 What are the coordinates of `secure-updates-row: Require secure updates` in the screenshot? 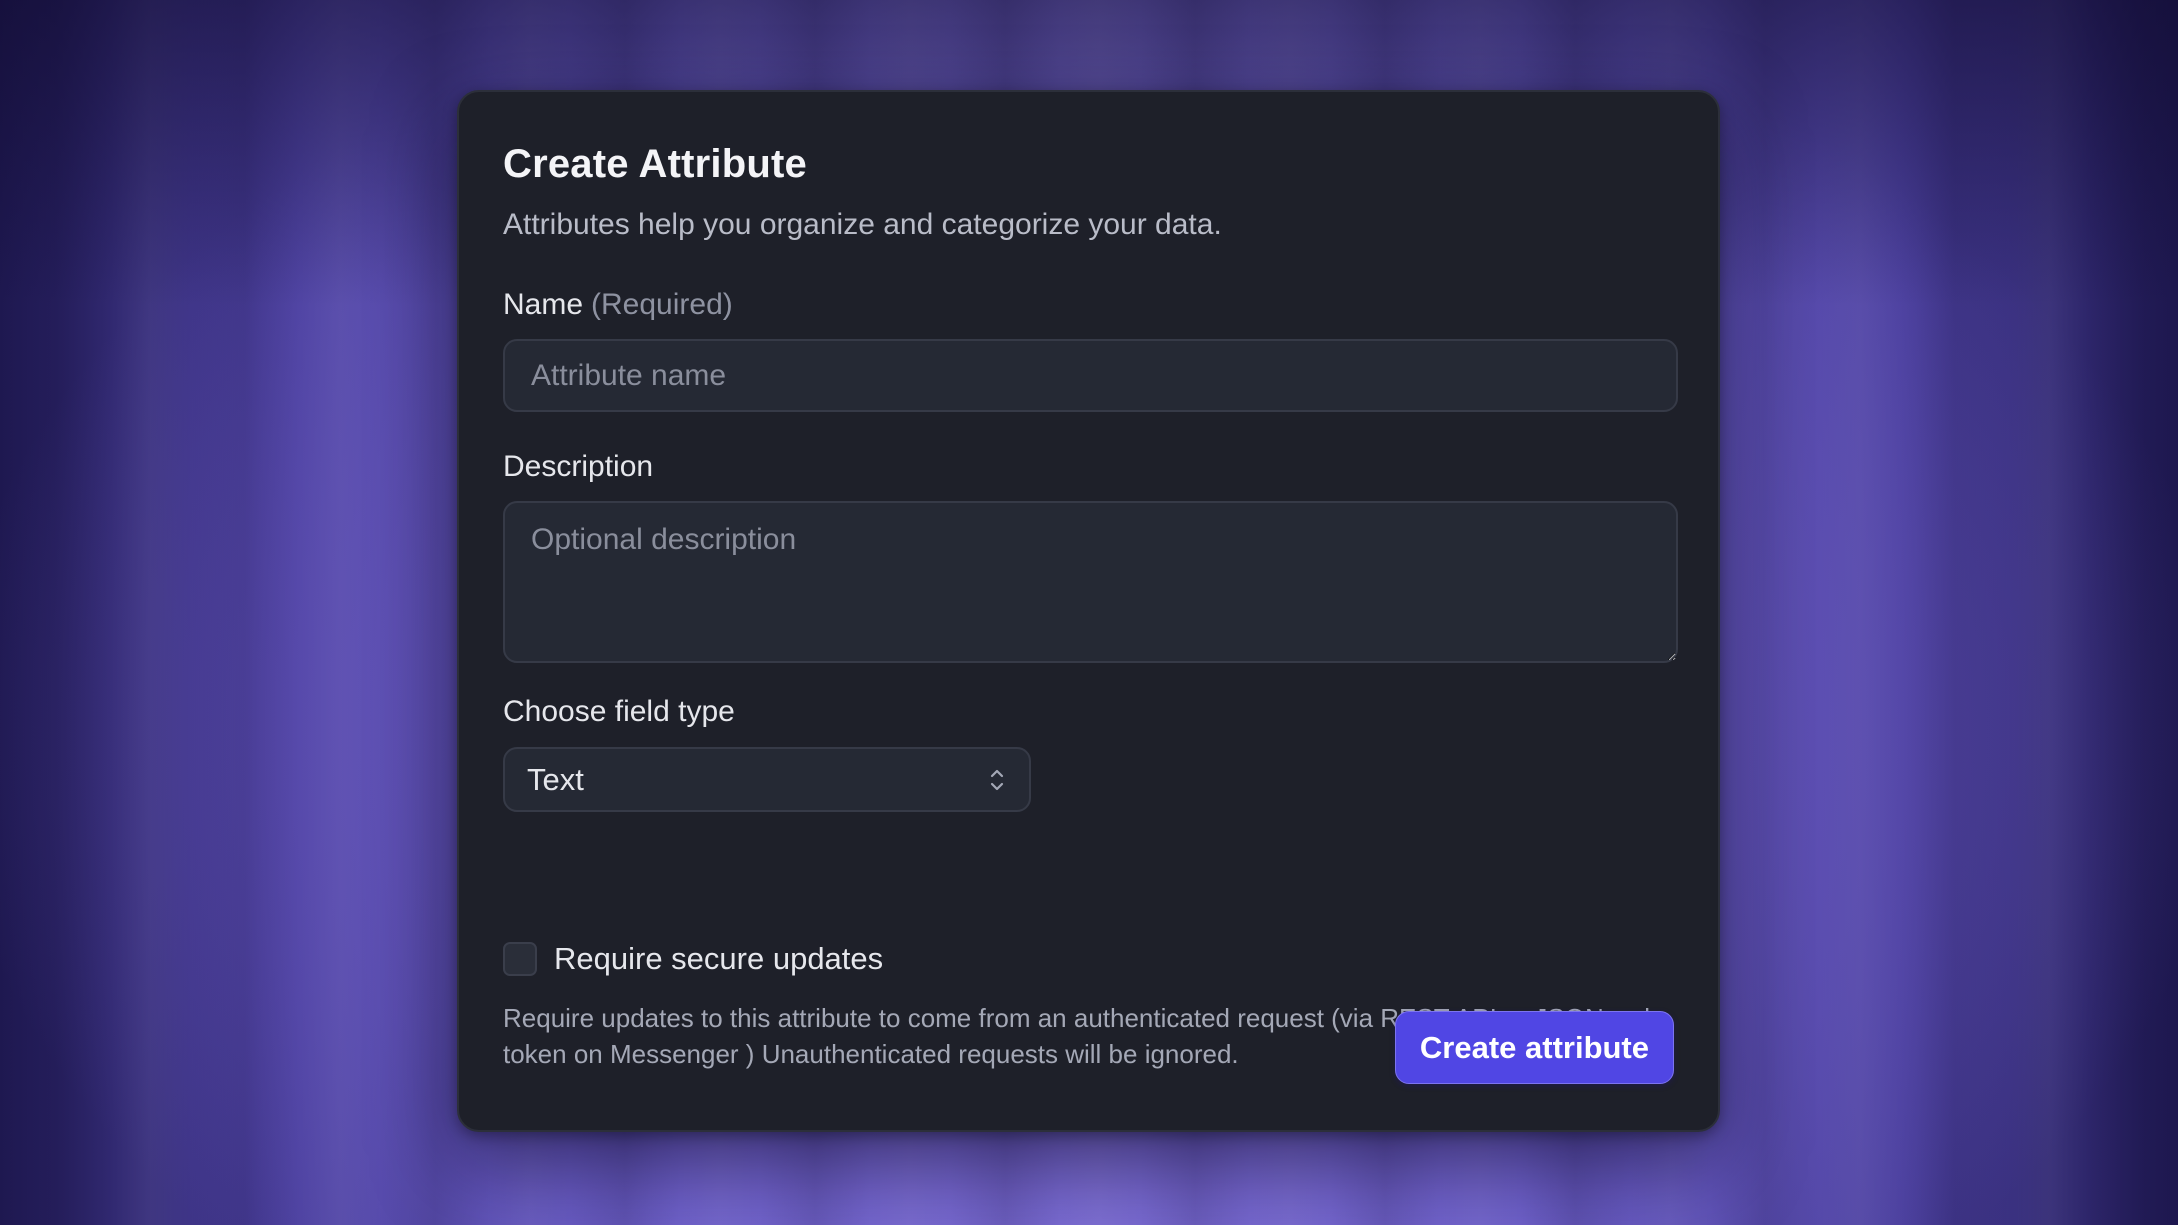 It's located at (693, 959).